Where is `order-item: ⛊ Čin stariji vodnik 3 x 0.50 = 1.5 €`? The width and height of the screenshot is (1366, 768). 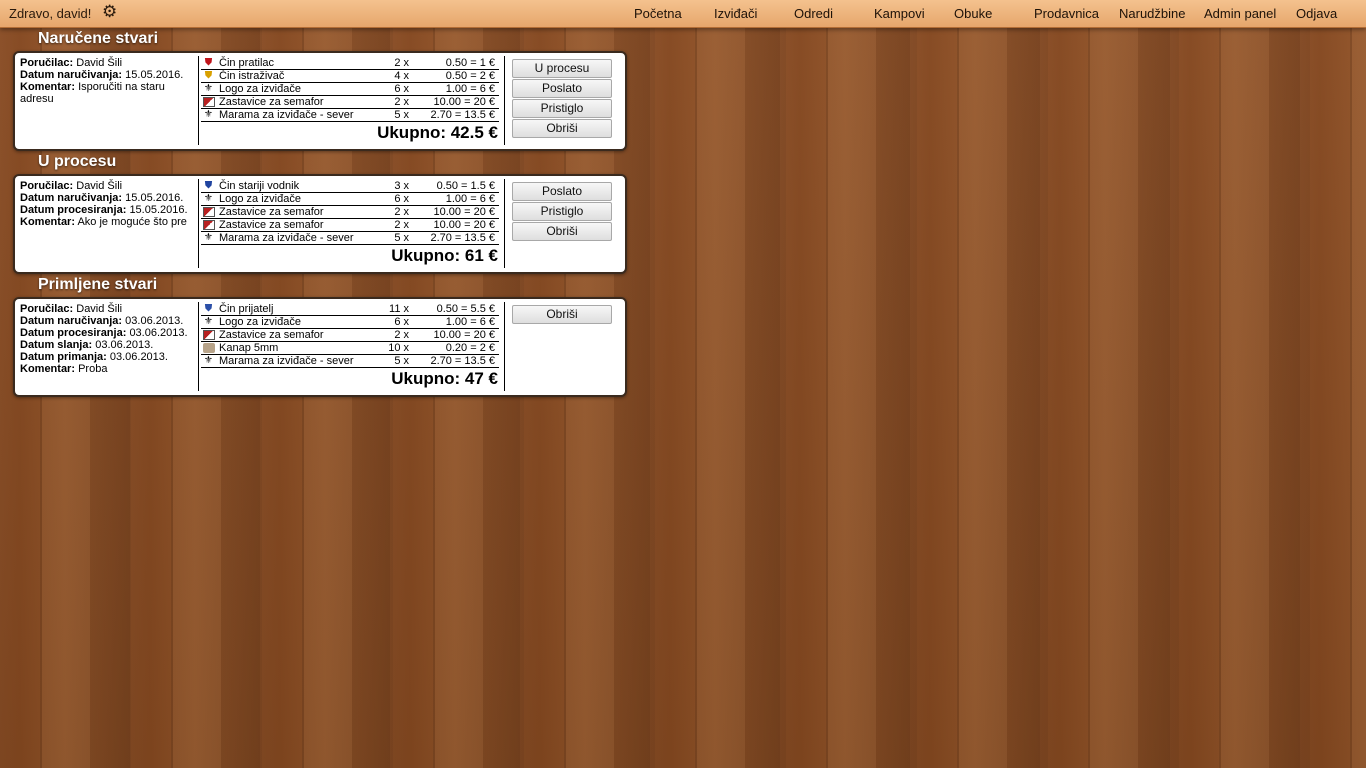
order-item: ⛊ Čin stariji vodnik 3 x 0.50 = 1.5 € is located at coordinates (350, 186).